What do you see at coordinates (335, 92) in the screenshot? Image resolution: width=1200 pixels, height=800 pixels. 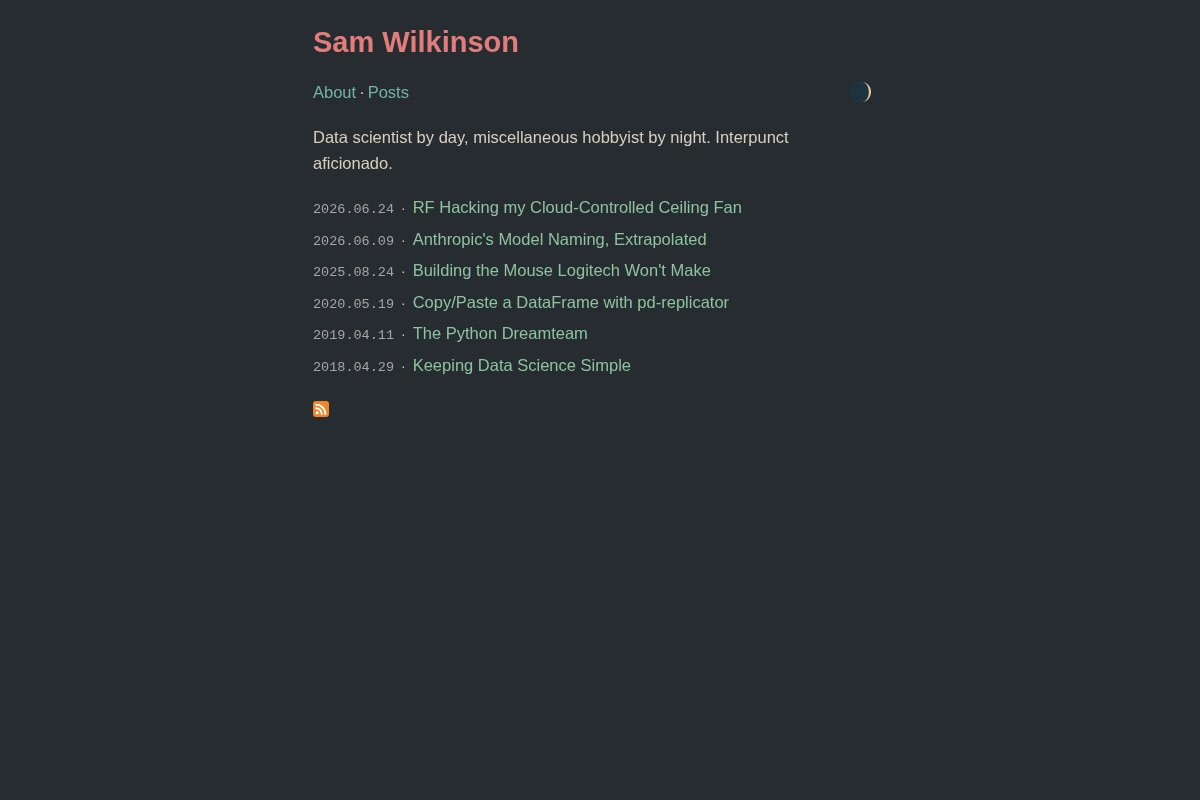 I see `nav-link: About` at bounding box center [335, 92].